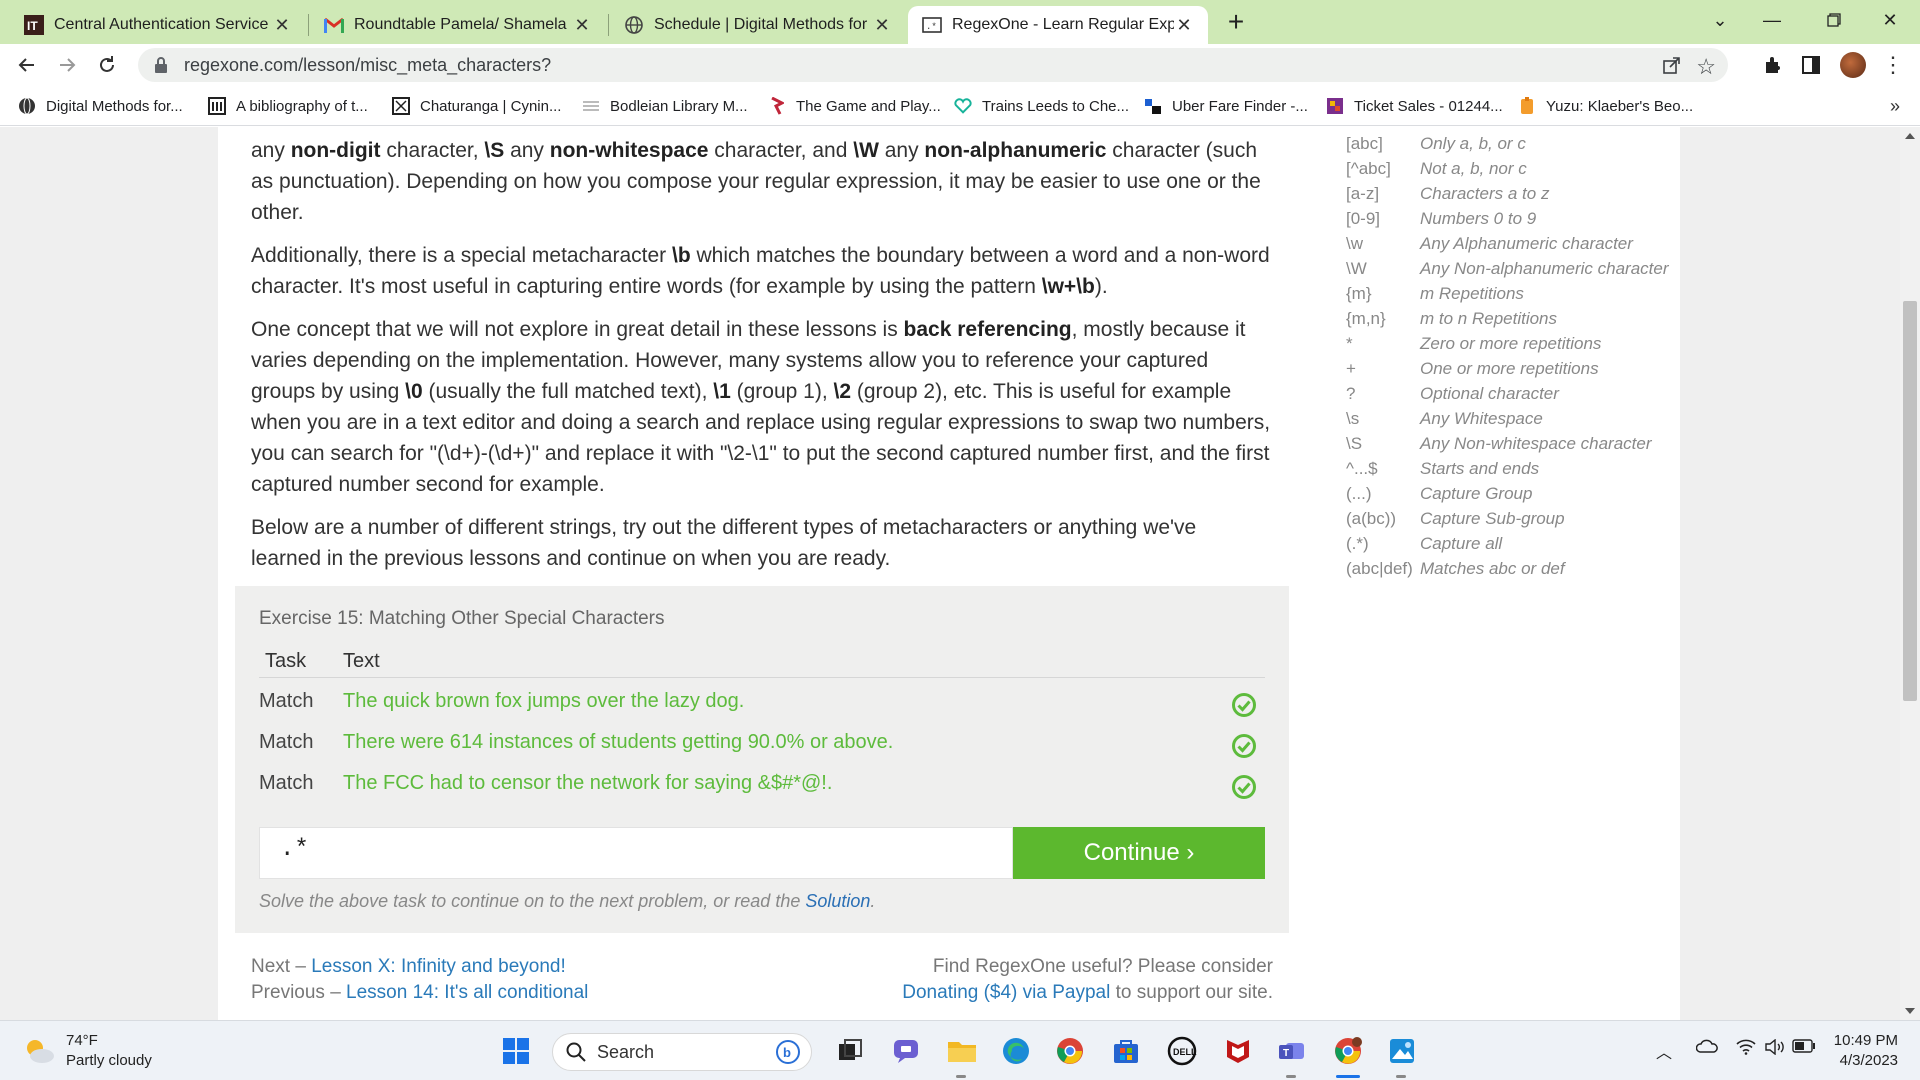 This screenshot has height=1080, width=1920. I want to click on scrollbar-thumb, so click(1910, 501).